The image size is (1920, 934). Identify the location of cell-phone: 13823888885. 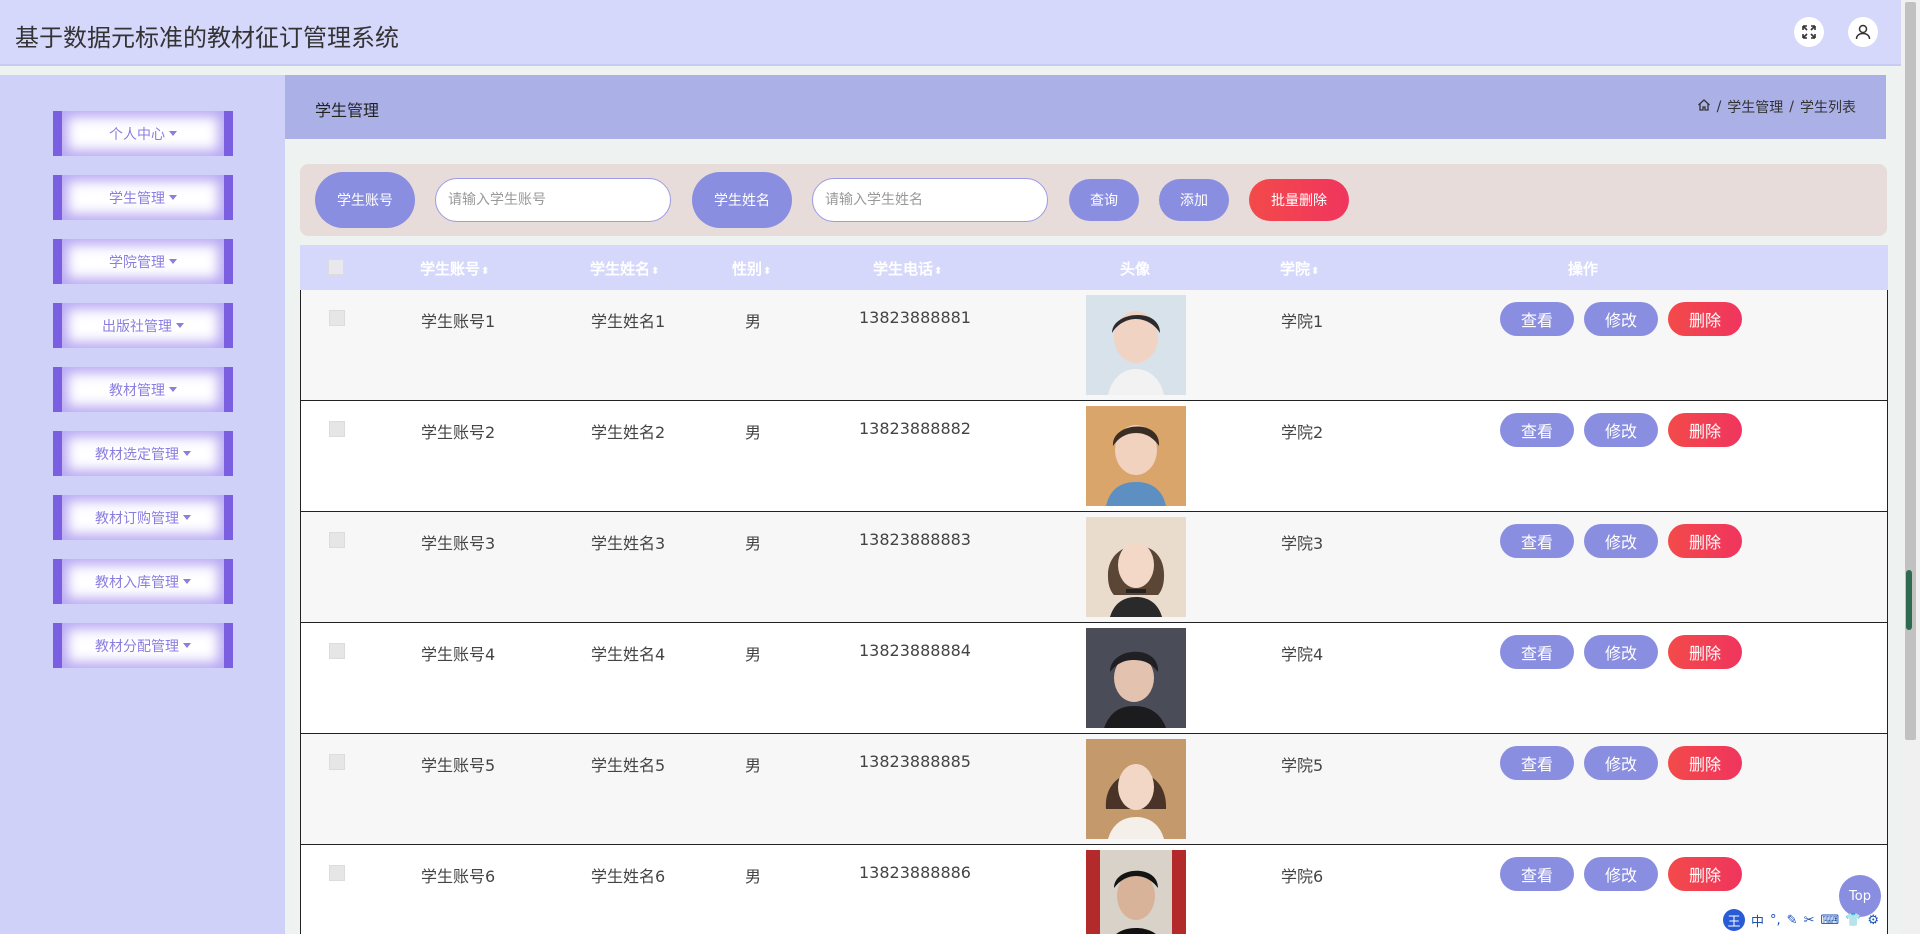
(915, 761).